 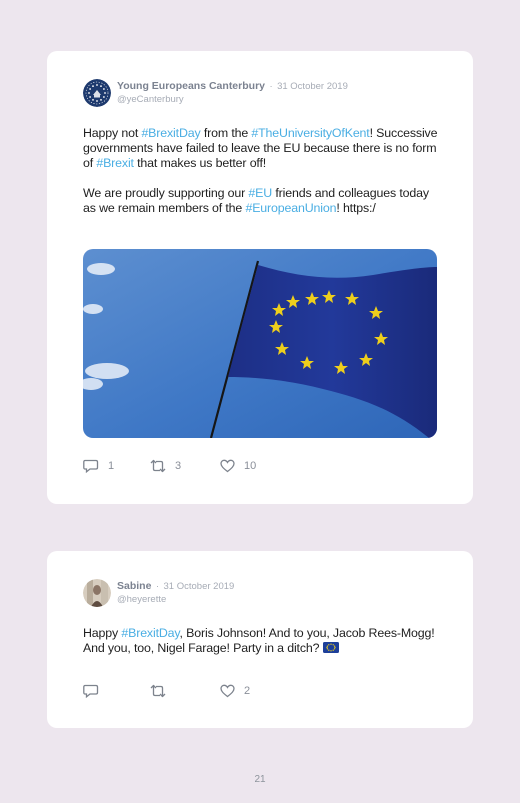 I want to click on hashtag-link: #EuropeanUnion, so click(x=290, y=208).